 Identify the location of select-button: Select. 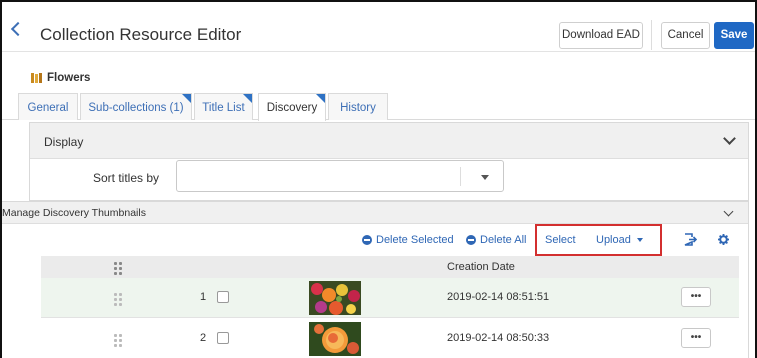
(560, 240).